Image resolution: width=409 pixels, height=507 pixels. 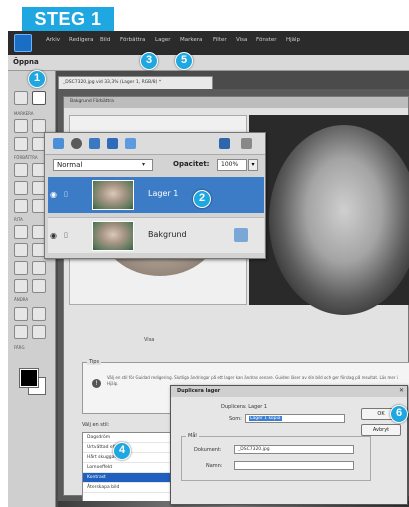 I want to click on toolbox-section-label: RITA, so click(x=18, y=219).